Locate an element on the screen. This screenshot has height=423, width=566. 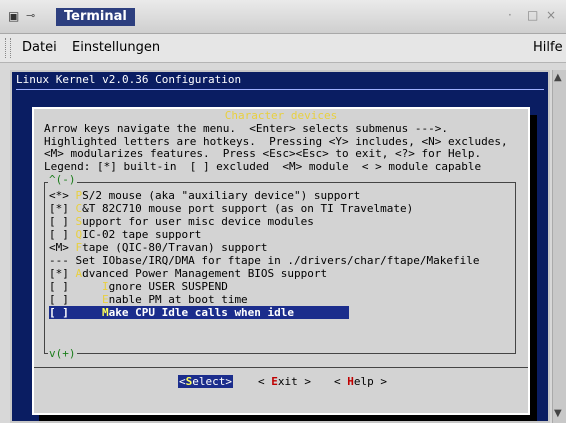
close-button: × is located at coordinates (551, 15).